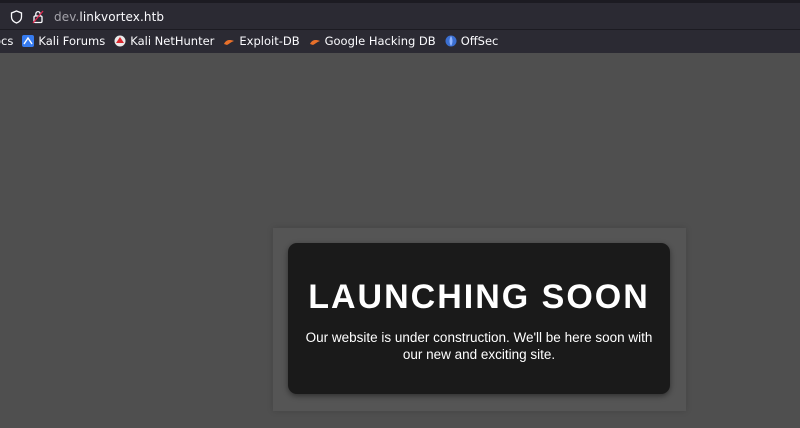  Describe the element at coordinates (229, 41) in the screenshot. I see `exploit-db-icon` at that location.